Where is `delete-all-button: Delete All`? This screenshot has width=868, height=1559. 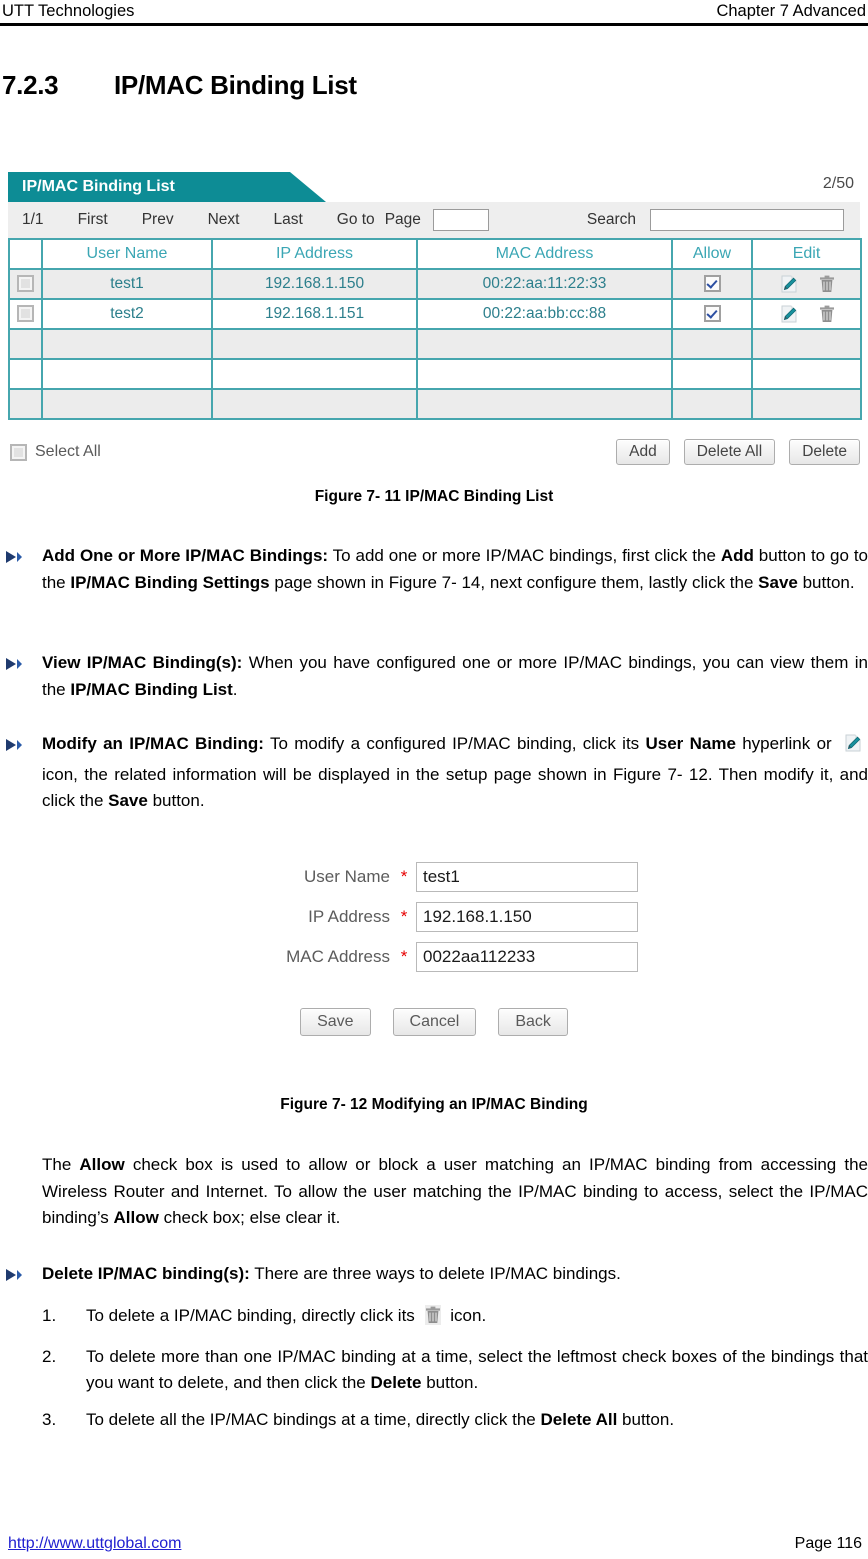 delete-all-button: Delete All is located at coordinates (729, 452).